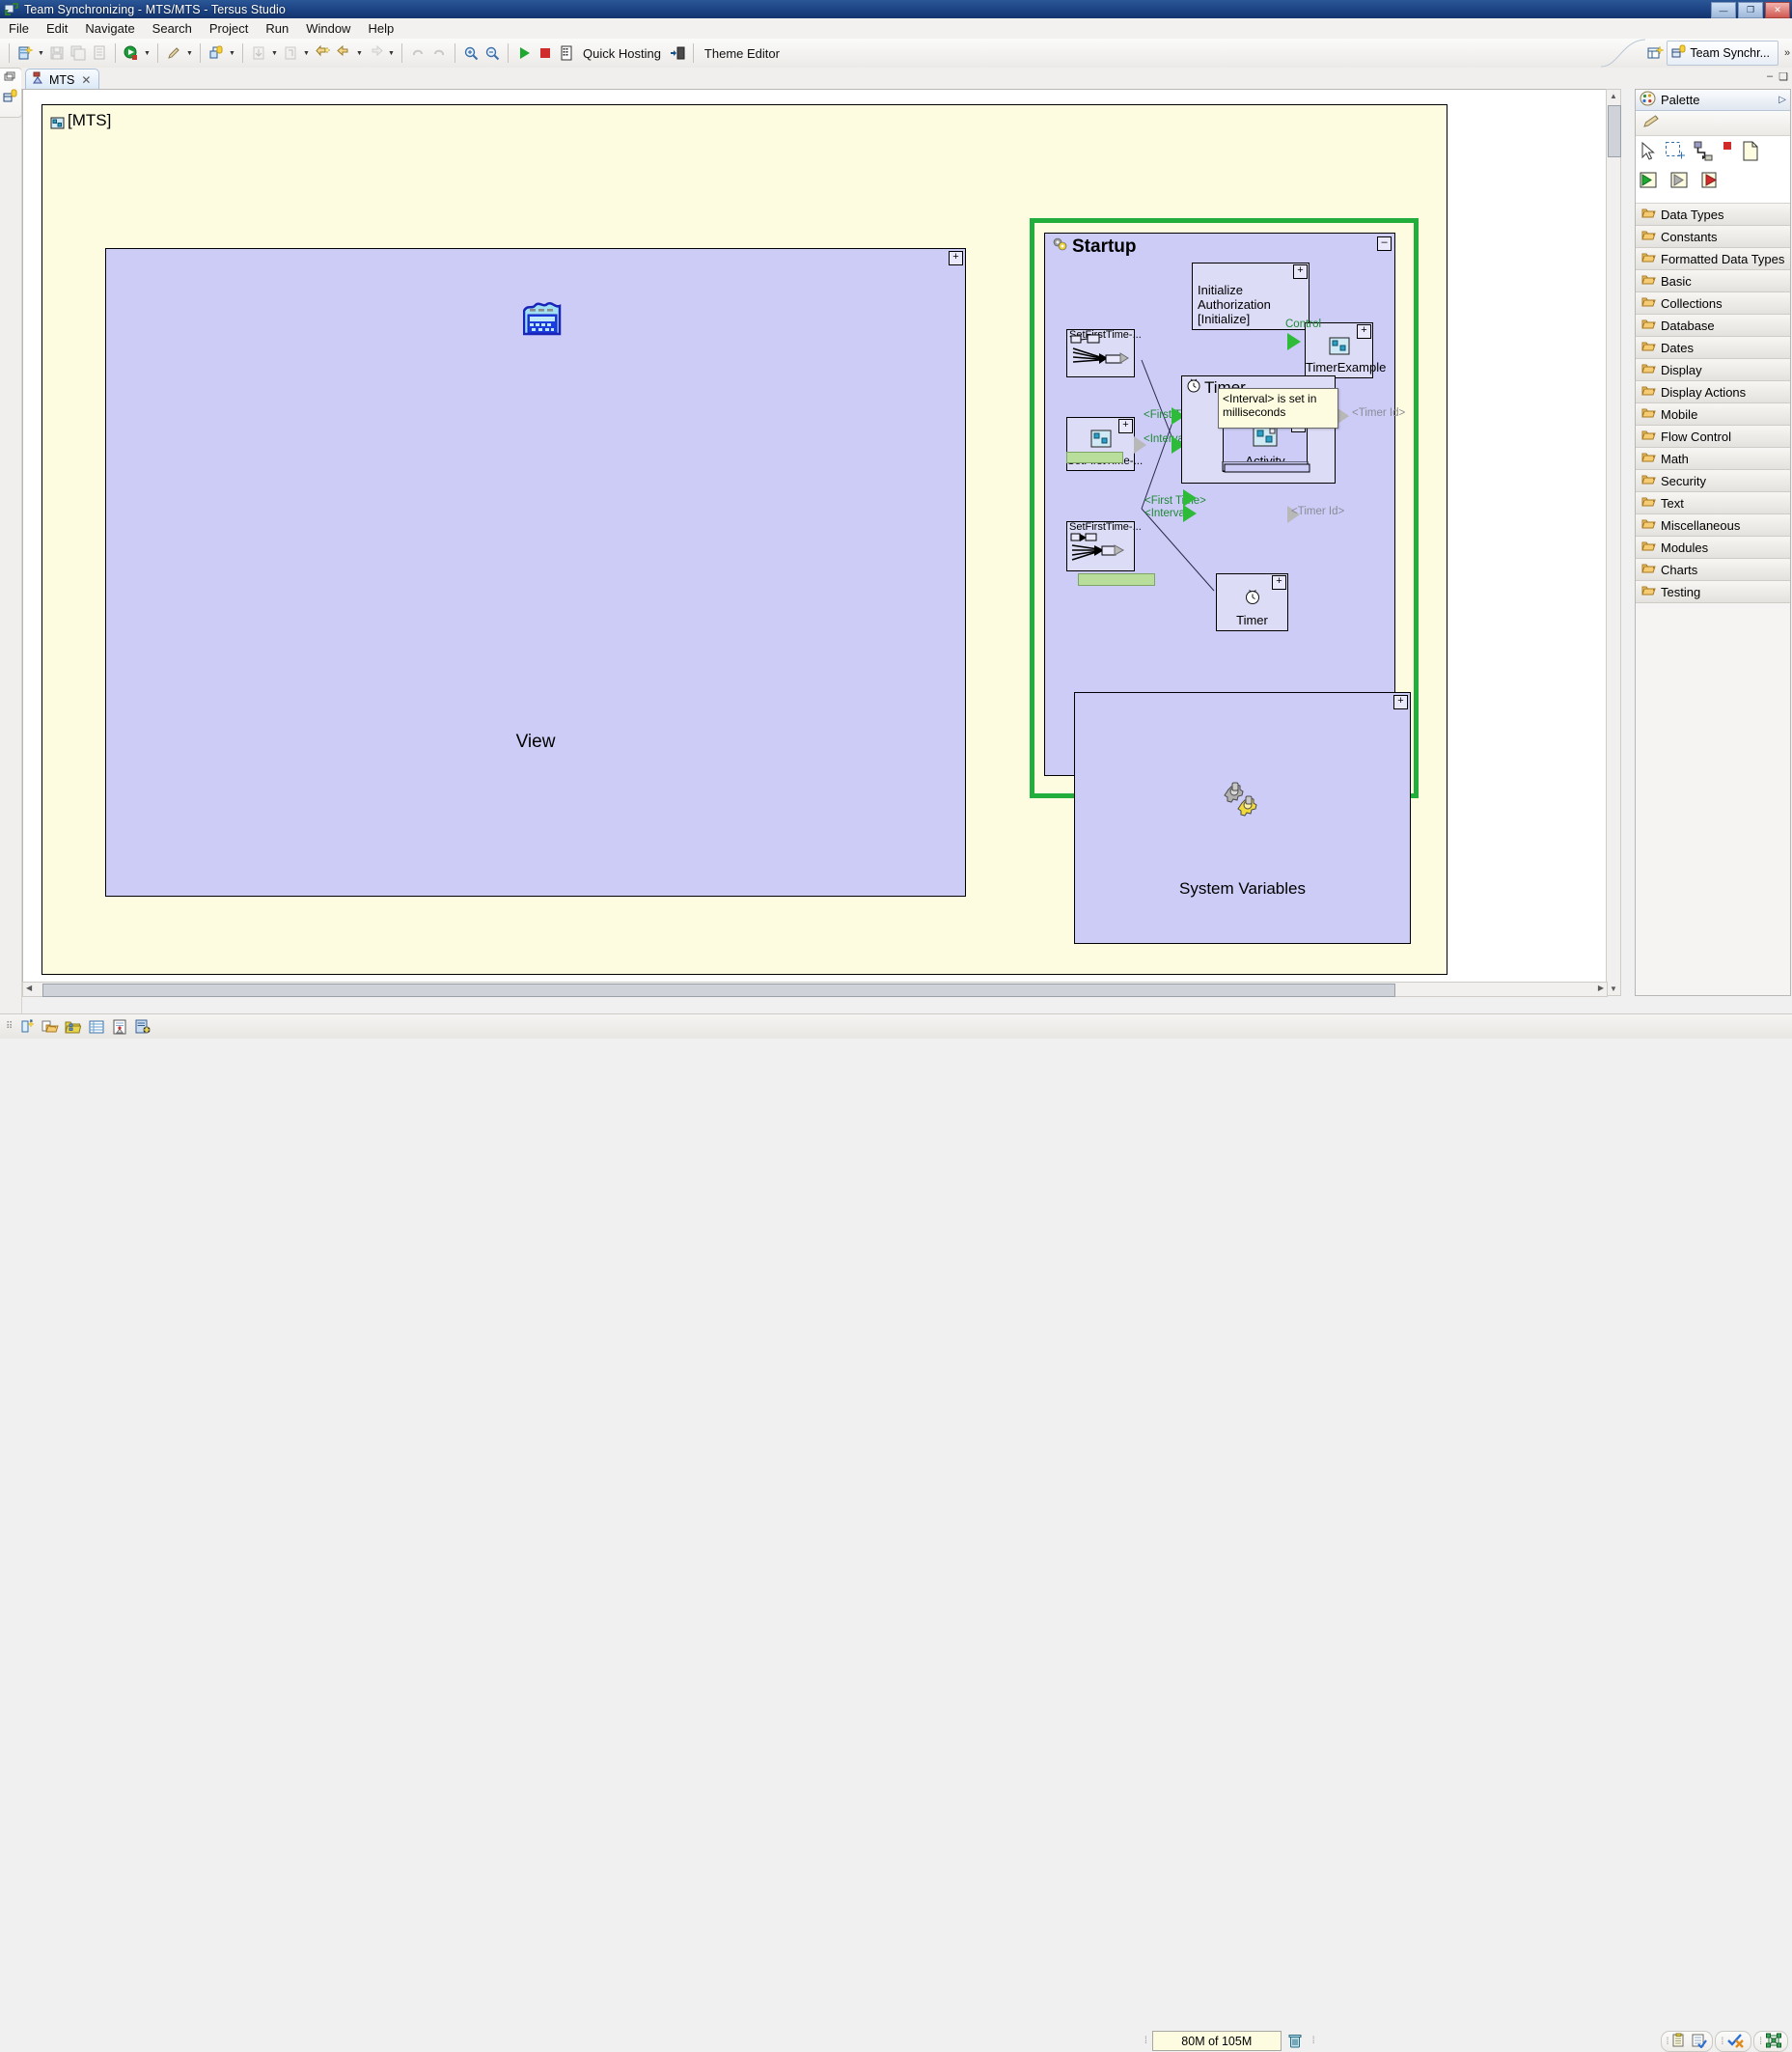 The height and width of the screenshot is (2052, 1792). What do you see at coordinates (322, 53) in the screenshot?
I see `prev-annotation-icon` at bounding box center [322, 53].